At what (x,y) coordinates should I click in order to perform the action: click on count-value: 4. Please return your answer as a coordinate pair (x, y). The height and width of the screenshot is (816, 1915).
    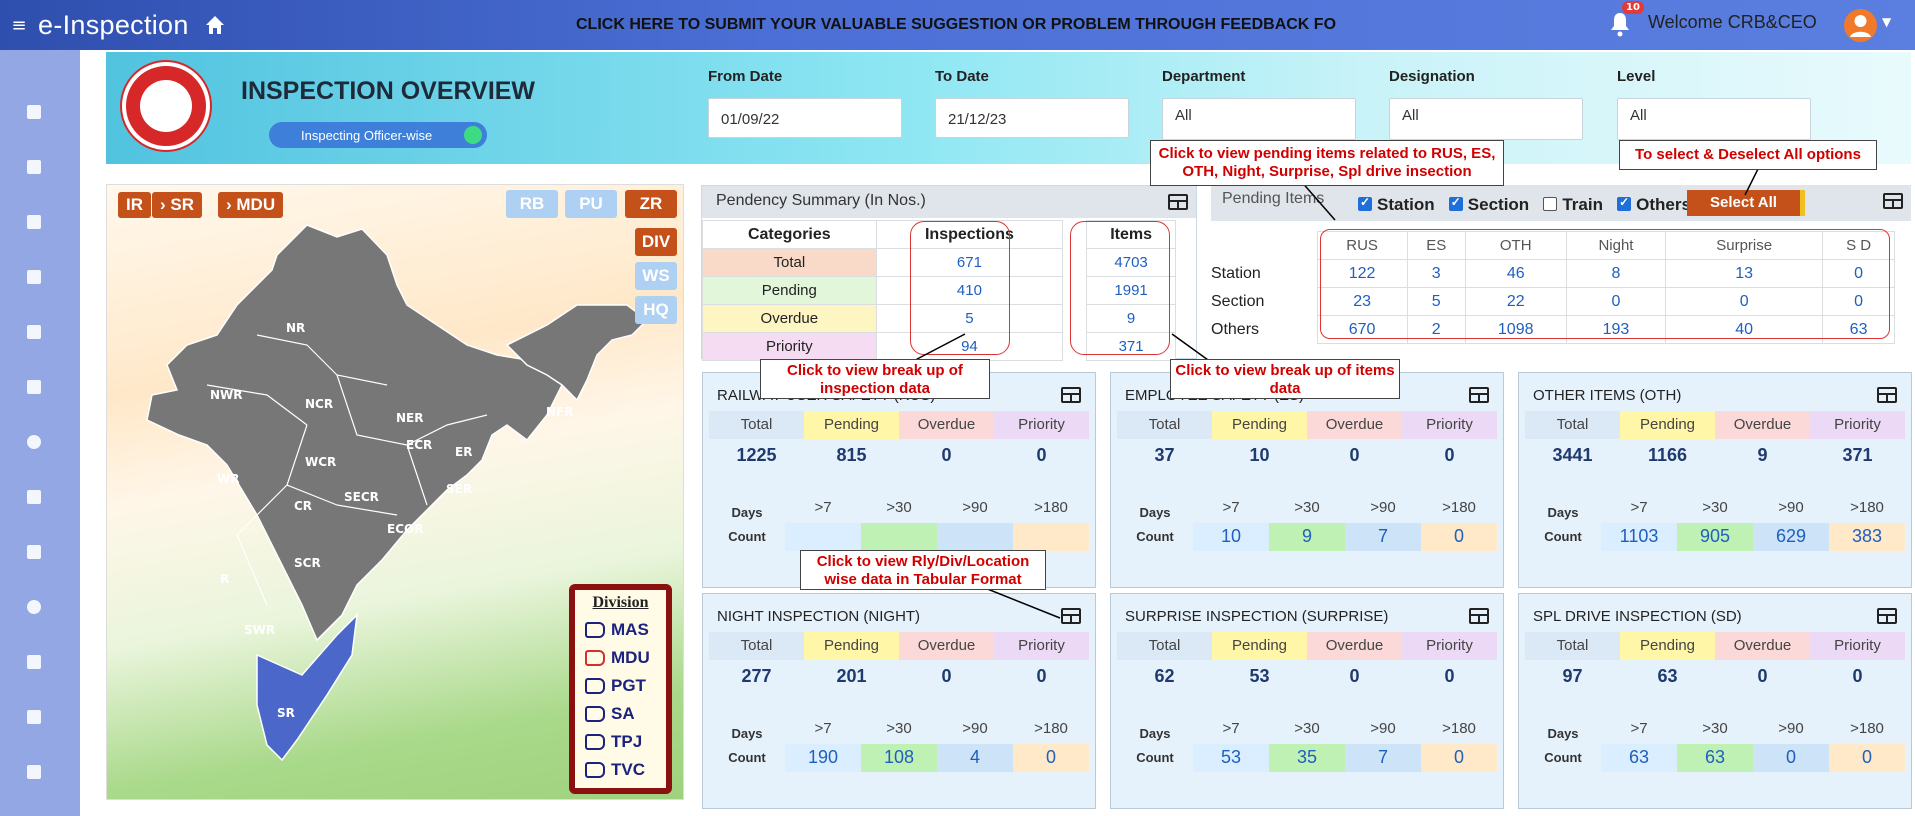
    Looking at the image, I should click on (975, 758).